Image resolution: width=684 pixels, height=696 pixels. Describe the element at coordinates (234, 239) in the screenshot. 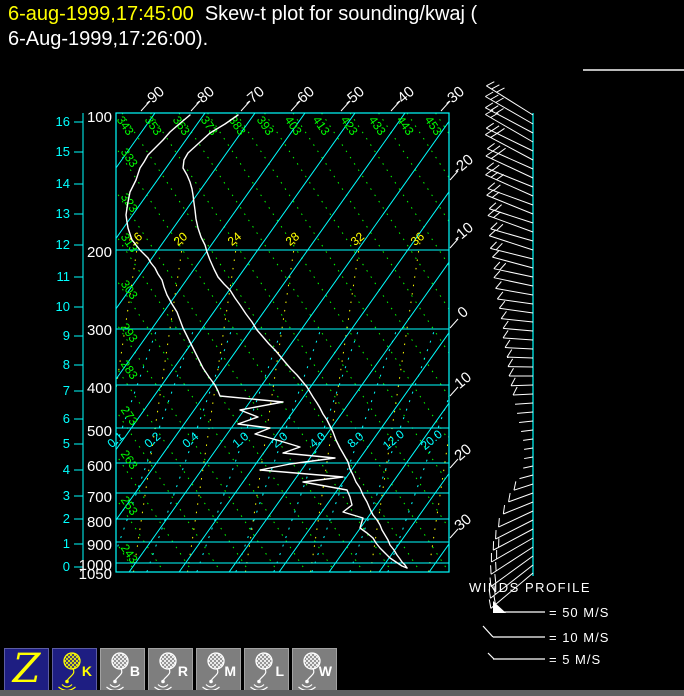

I see `moist-adiabat-label: 24` at that location.